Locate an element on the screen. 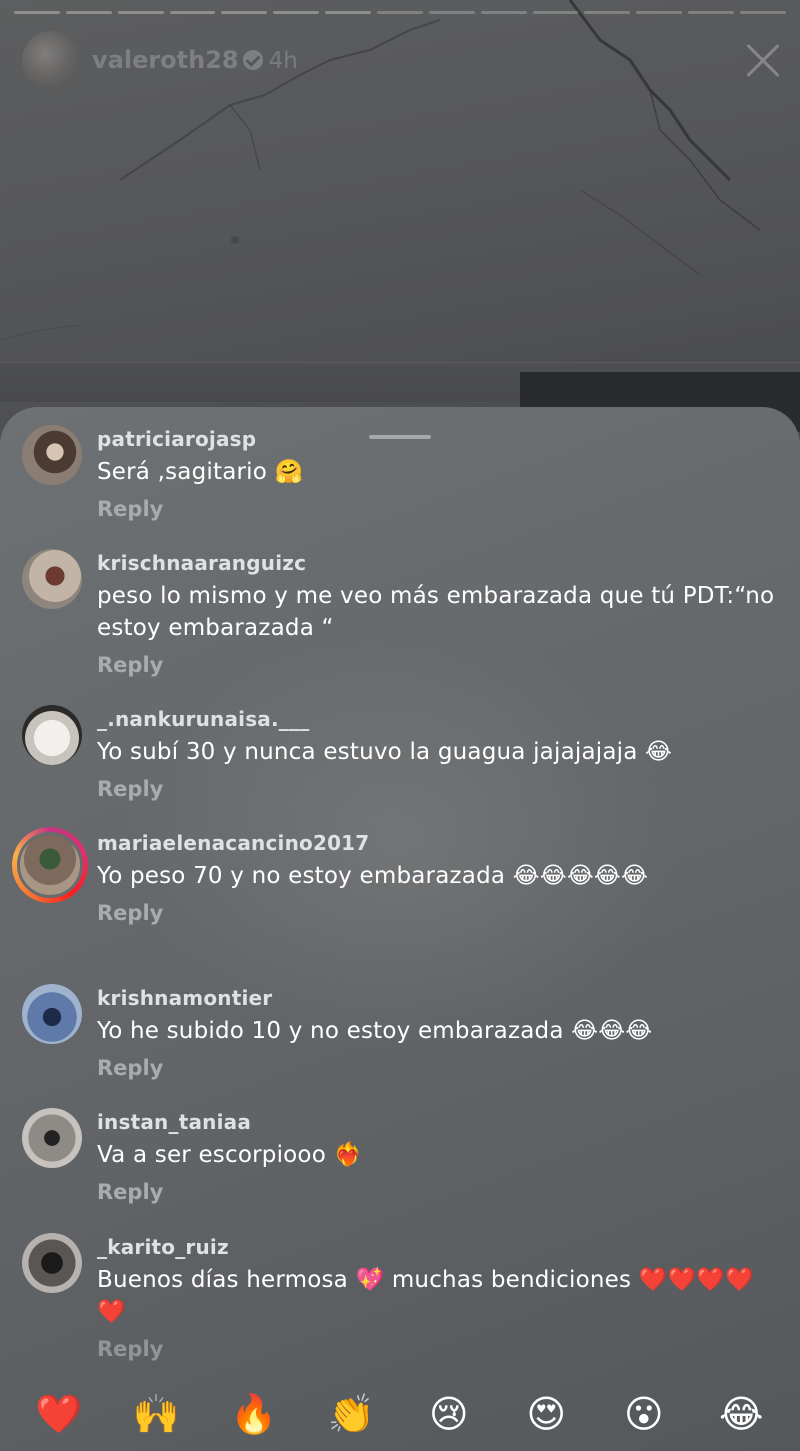 This screenshot has height=1451, width=800. verified-badge-icon is located at coordinates (252, 60).